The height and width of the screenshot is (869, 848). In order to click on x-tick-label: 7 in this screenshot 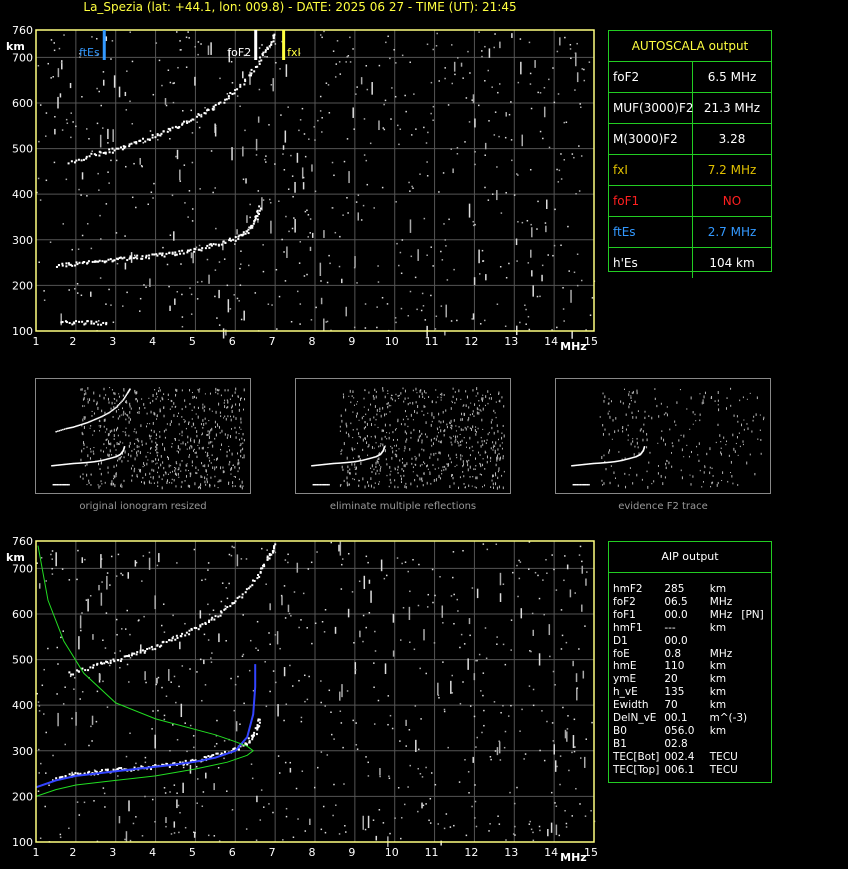, I will do `click(272, 852)`.